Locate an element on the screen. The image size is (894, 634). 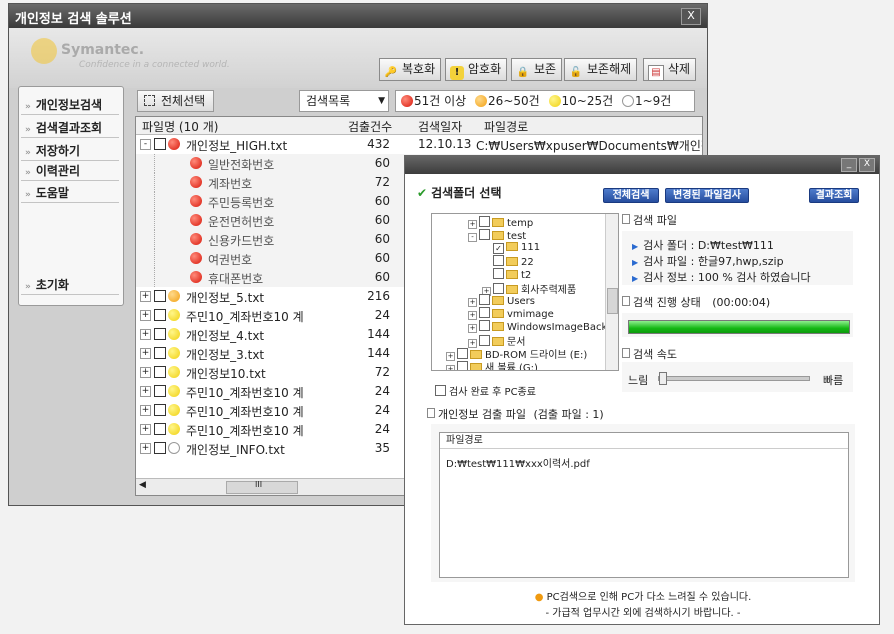
folder-node: + temp is located at coordinates (500, 222).